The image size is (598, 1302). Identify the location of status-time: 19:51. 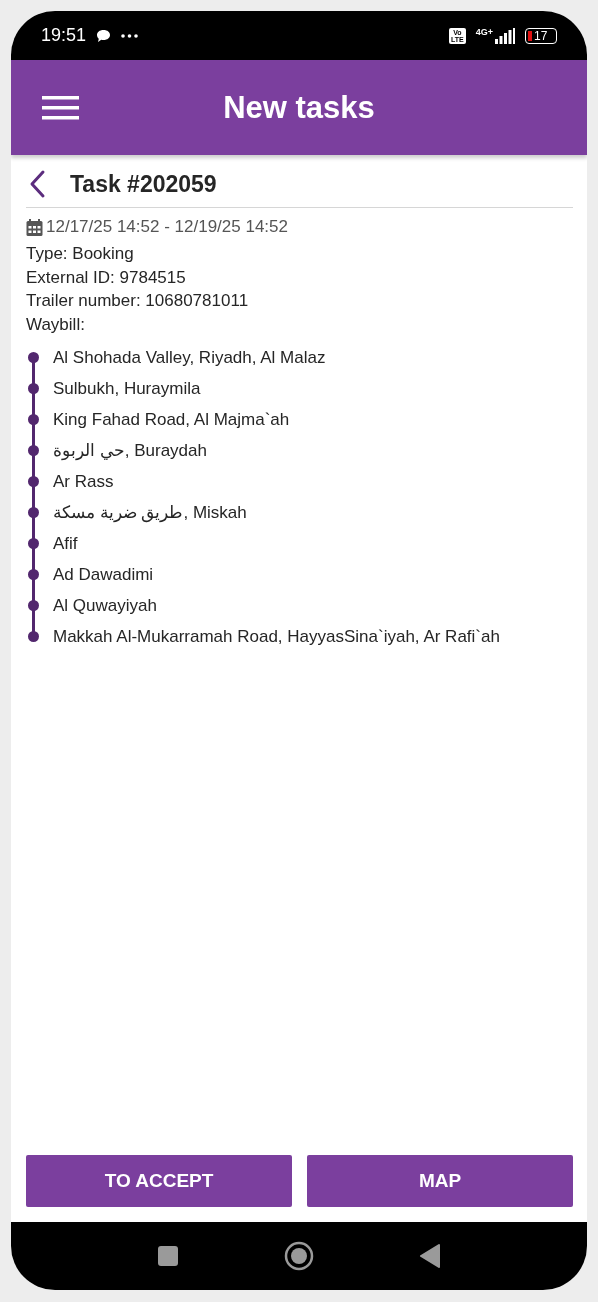
(64, 35).